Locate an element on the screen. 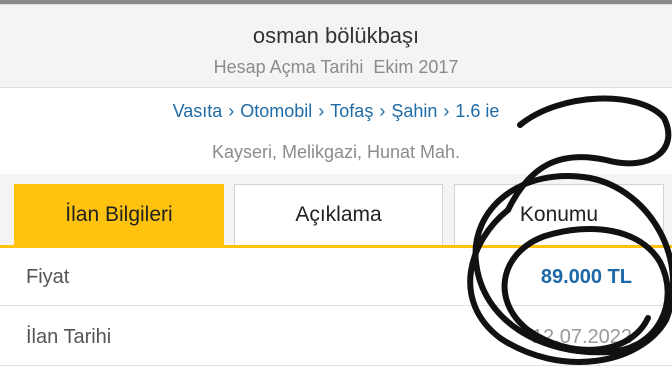 The width and height of the screenshot is (672, 378). tab-label: Açıklama is located at coordinates (338, 214).